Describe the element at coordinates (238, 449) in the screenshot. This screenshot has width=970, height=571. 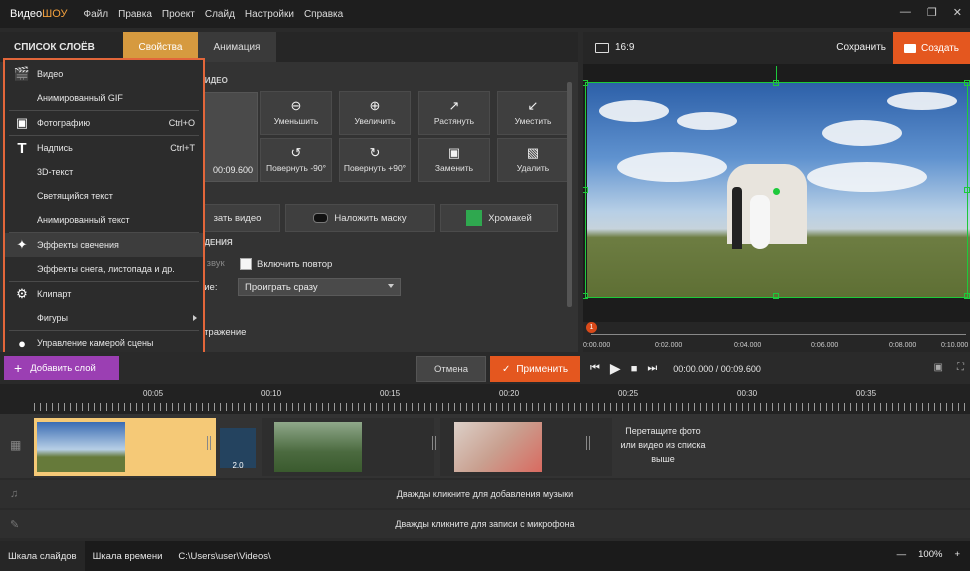
I see `transition-block: 2.0` at that location.